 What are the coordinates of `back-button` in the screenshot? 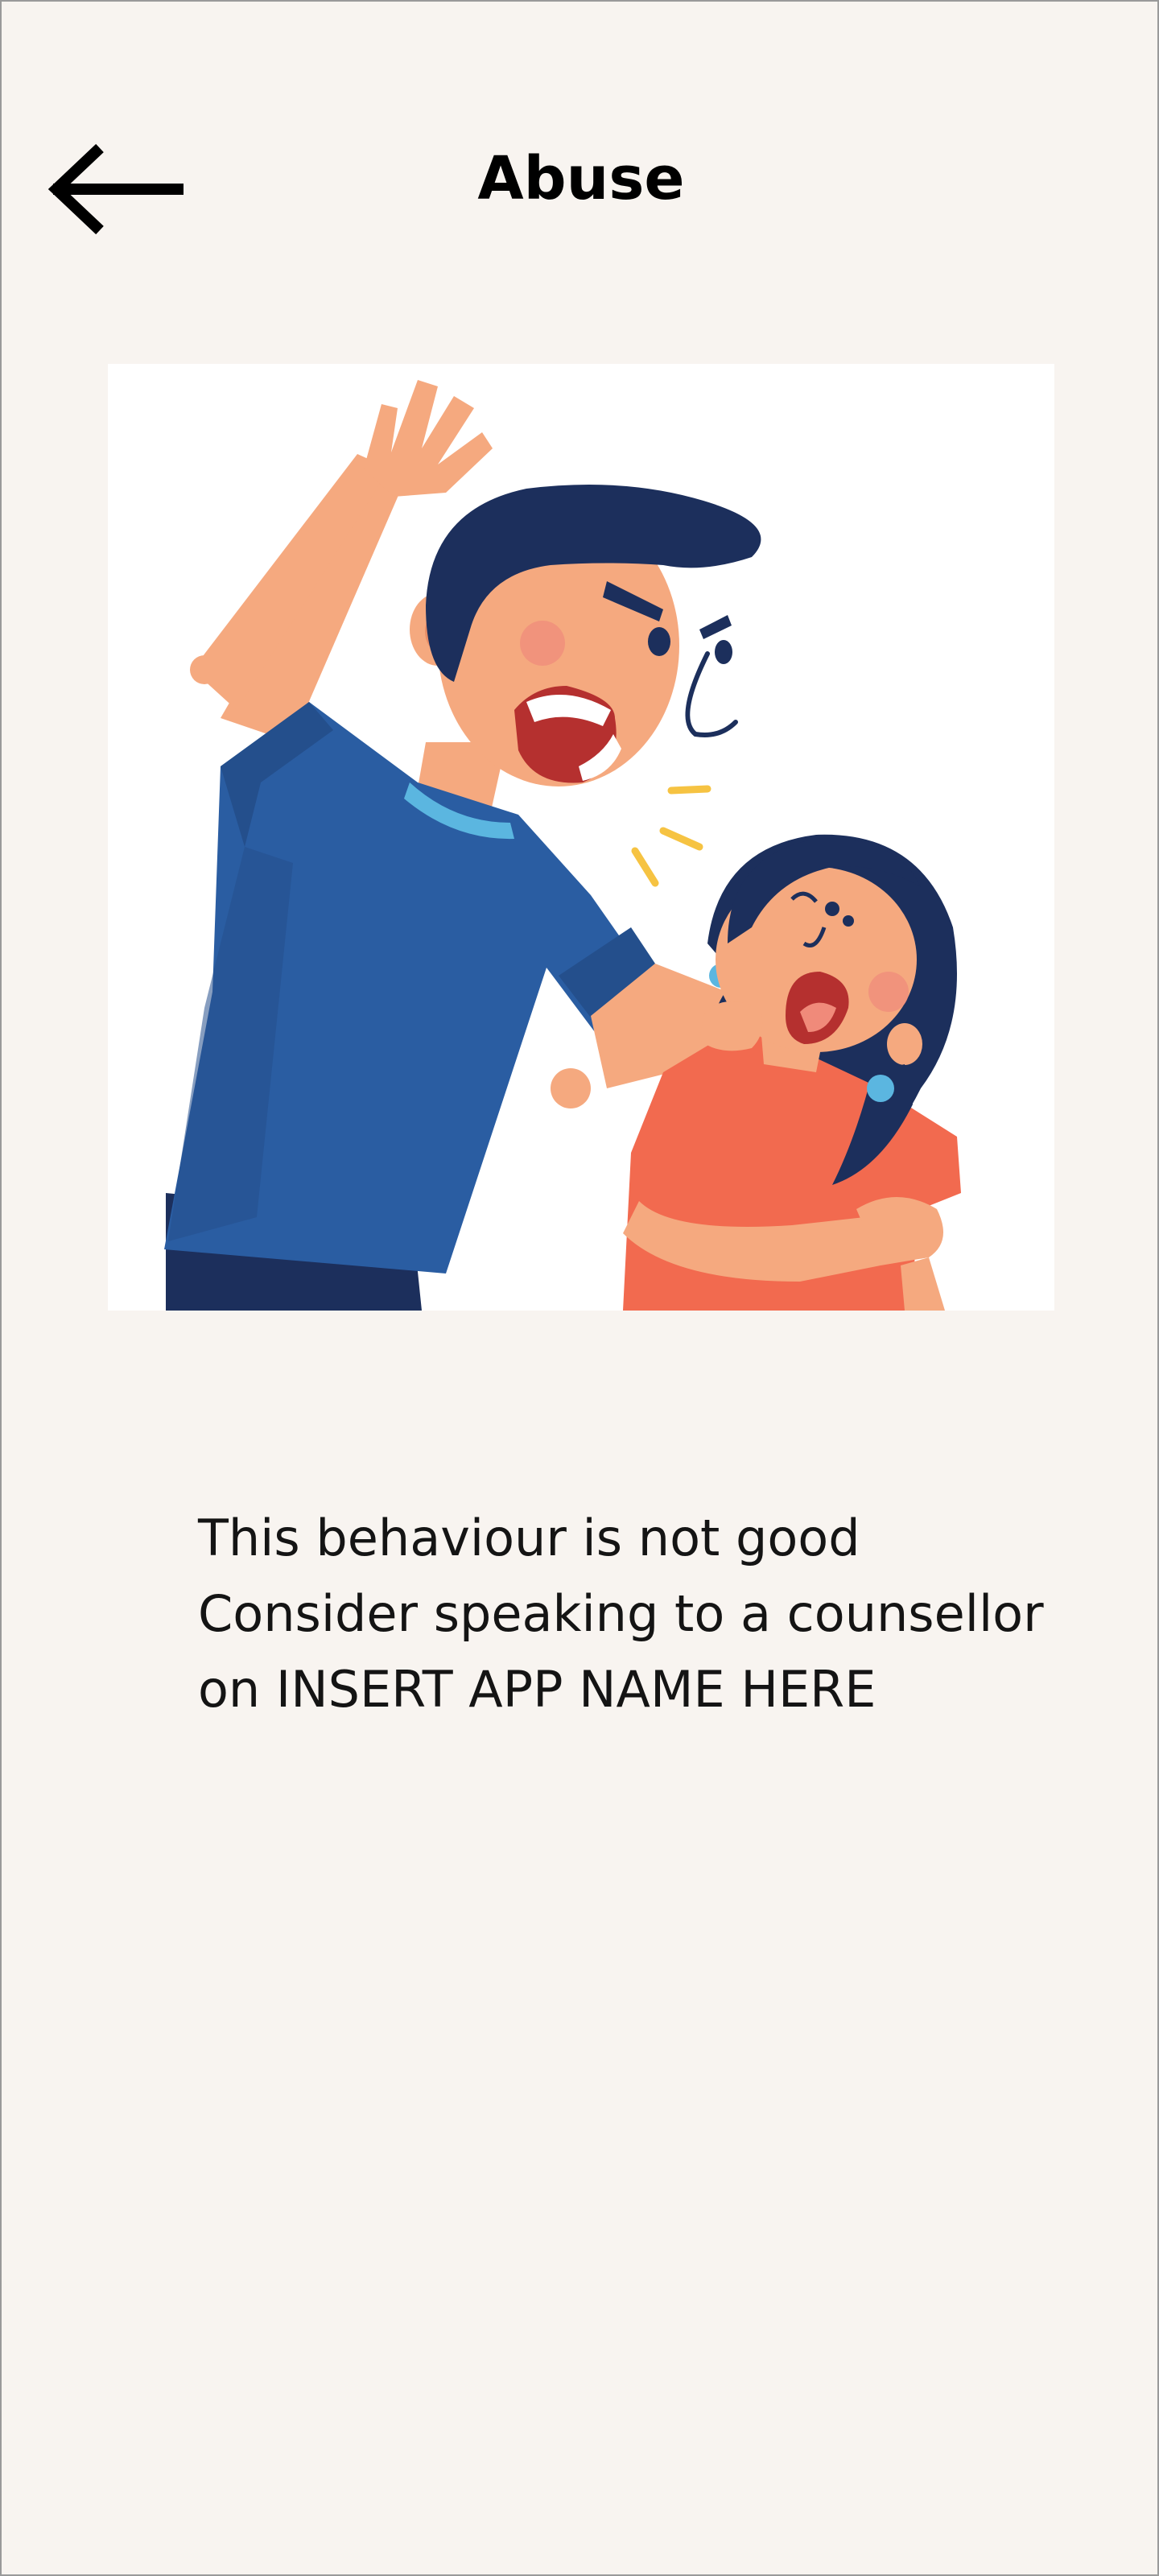 It's located at (118, 186).